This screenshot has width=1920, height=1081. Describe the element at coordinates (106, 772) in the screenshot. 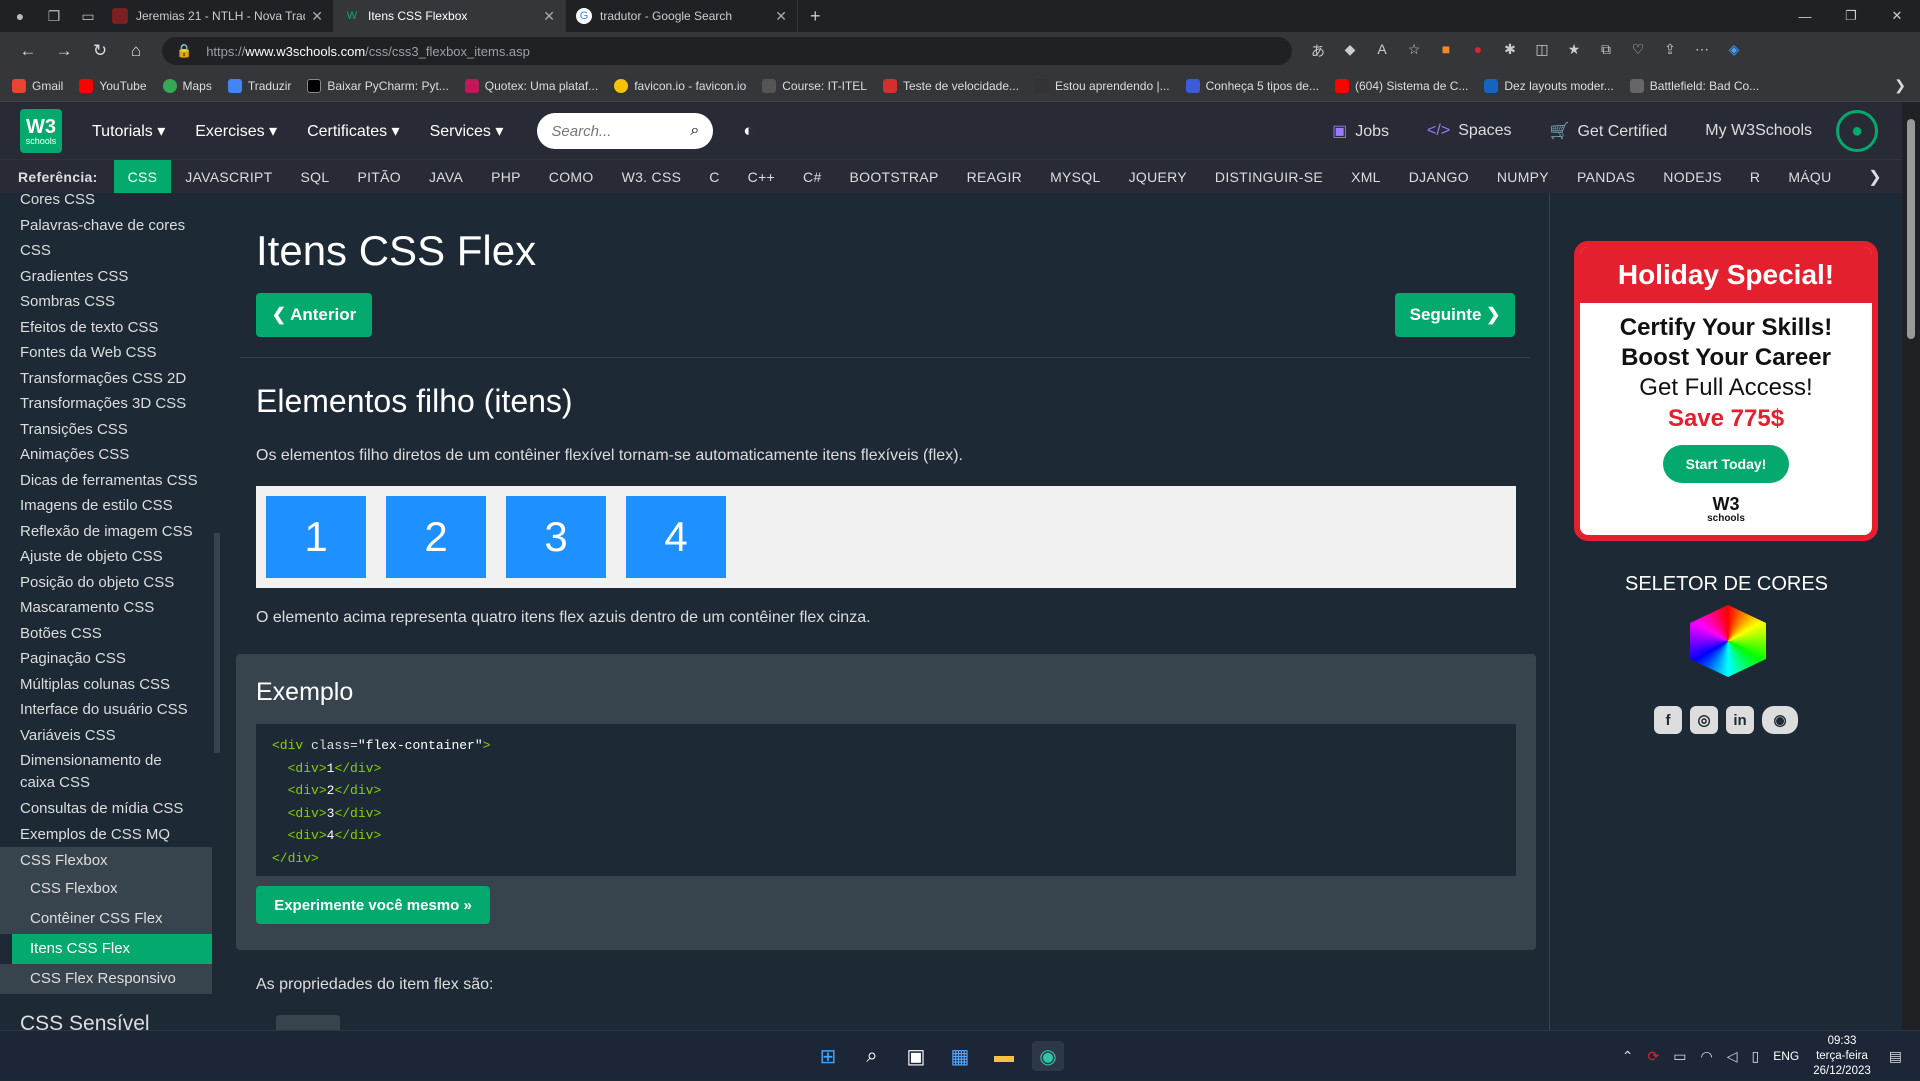

I see `sidebar-item: Dimensionamento de caixa CSS` at that location.